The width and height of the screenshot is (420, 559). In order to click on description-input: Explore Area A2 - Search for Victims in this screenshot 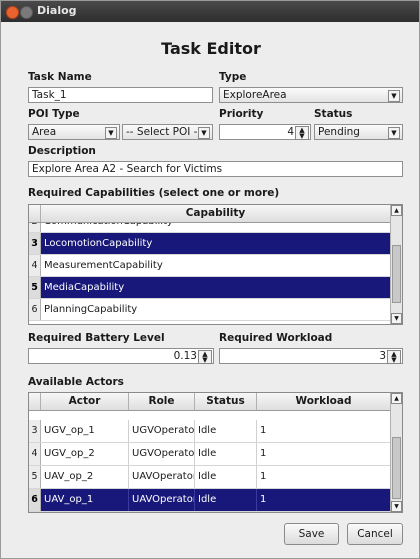, I will do `click(215, 169)`.